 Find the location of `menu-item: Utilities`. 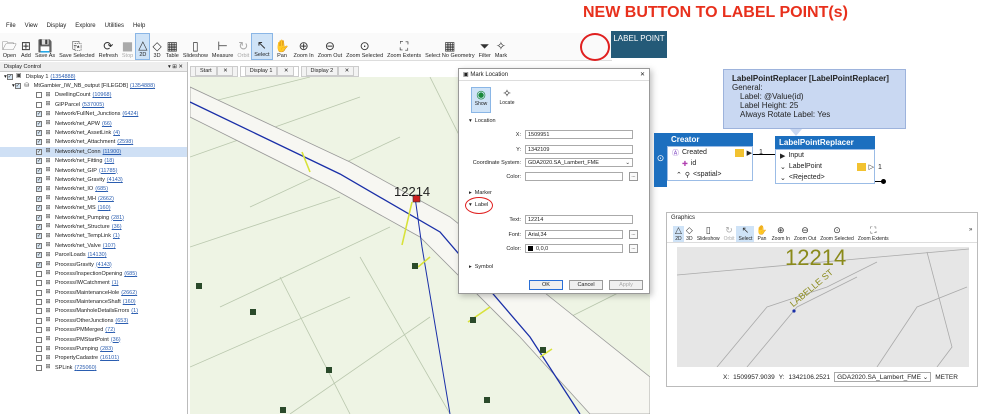

menu-item: Utilities is located at coordinates (114, 26).